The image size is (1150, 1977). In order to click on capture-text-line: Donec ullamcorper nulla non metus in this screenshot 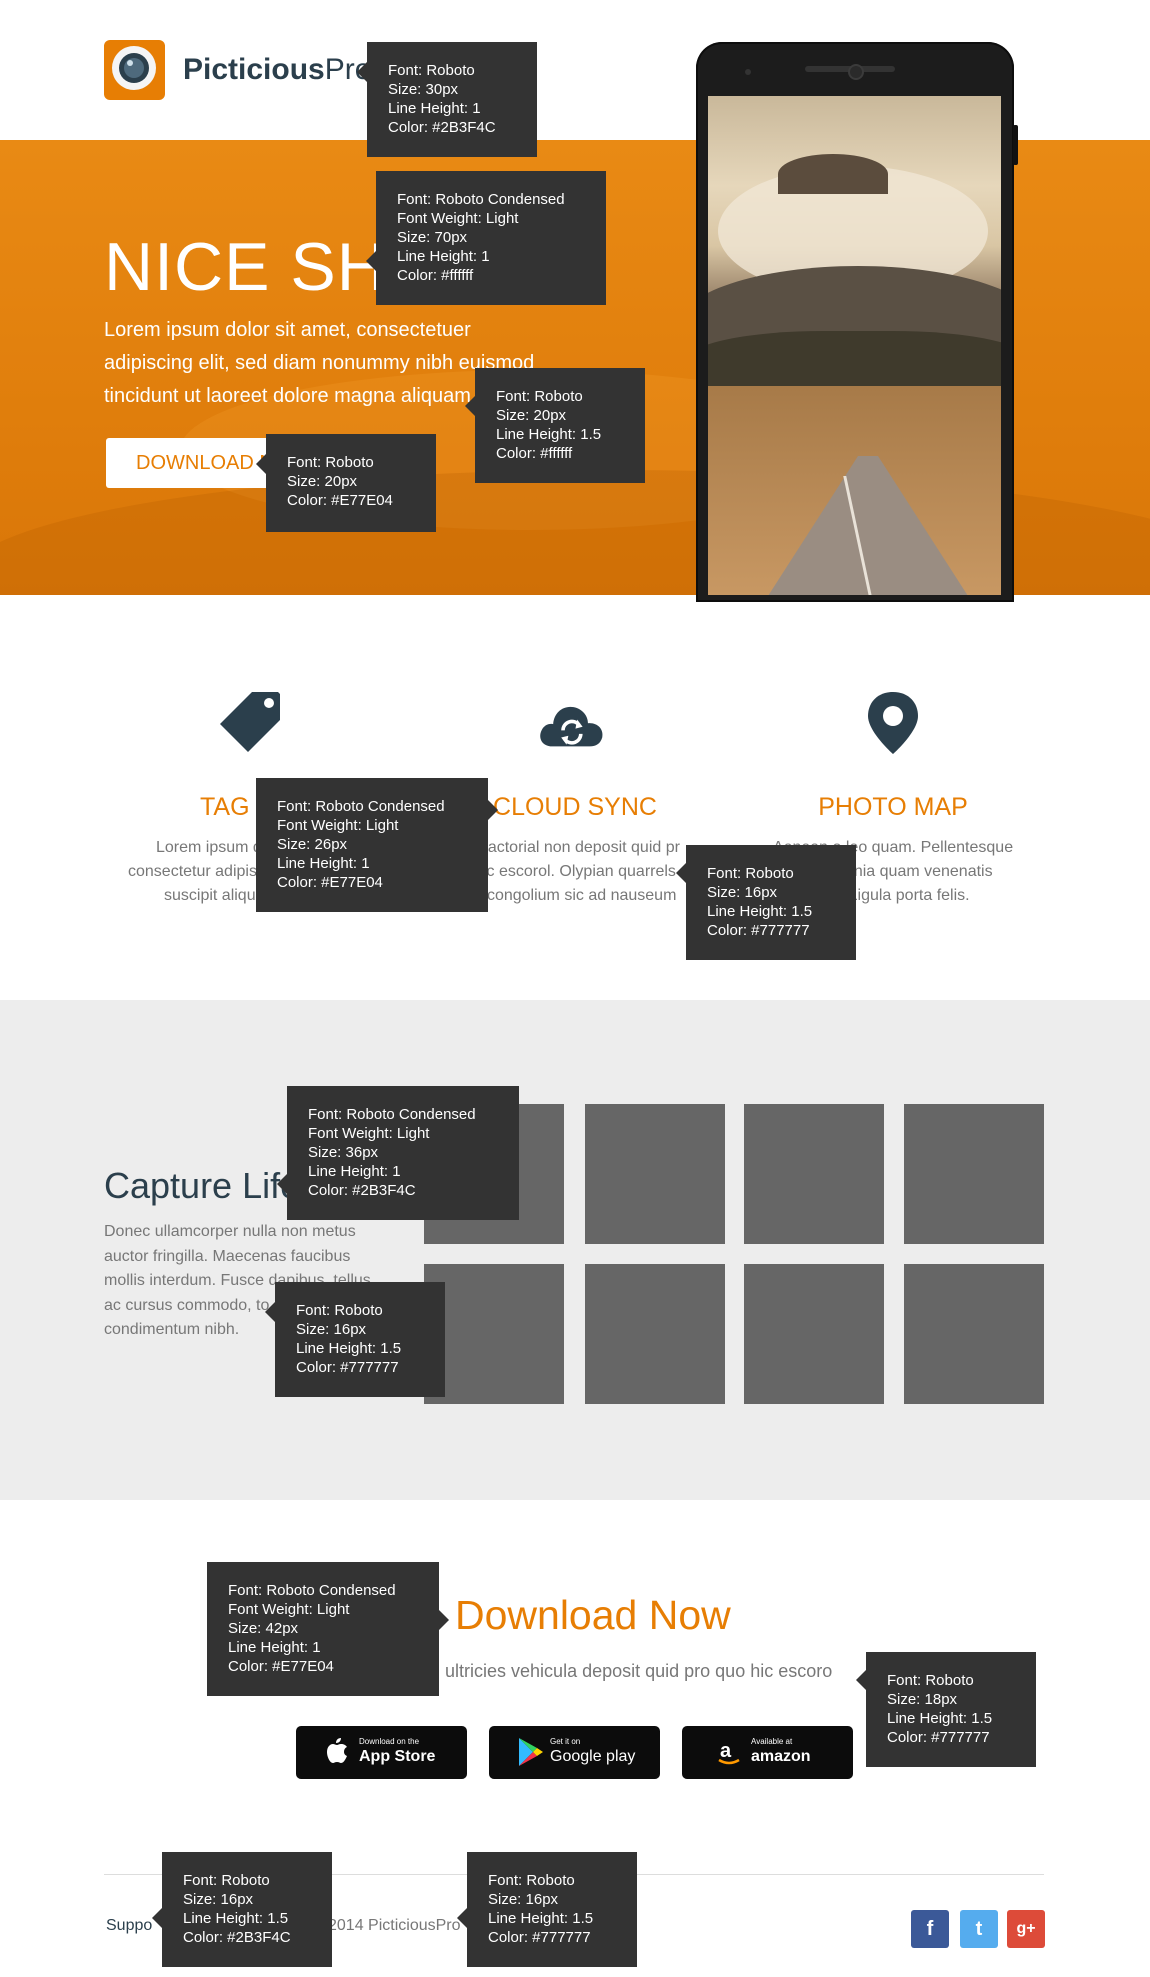, I will do `click(230, 1231)`.